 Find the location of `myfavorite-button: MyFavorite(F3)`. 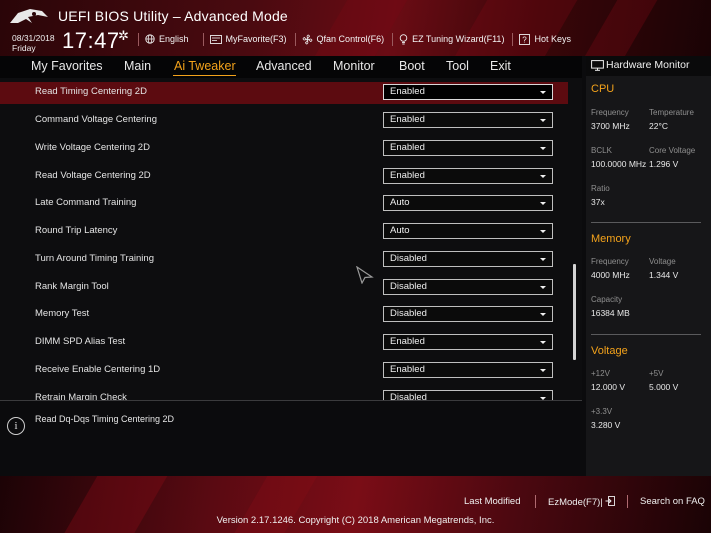

myfavorite-button: MyFavorite(F3) is located at coordinates (247, 39).